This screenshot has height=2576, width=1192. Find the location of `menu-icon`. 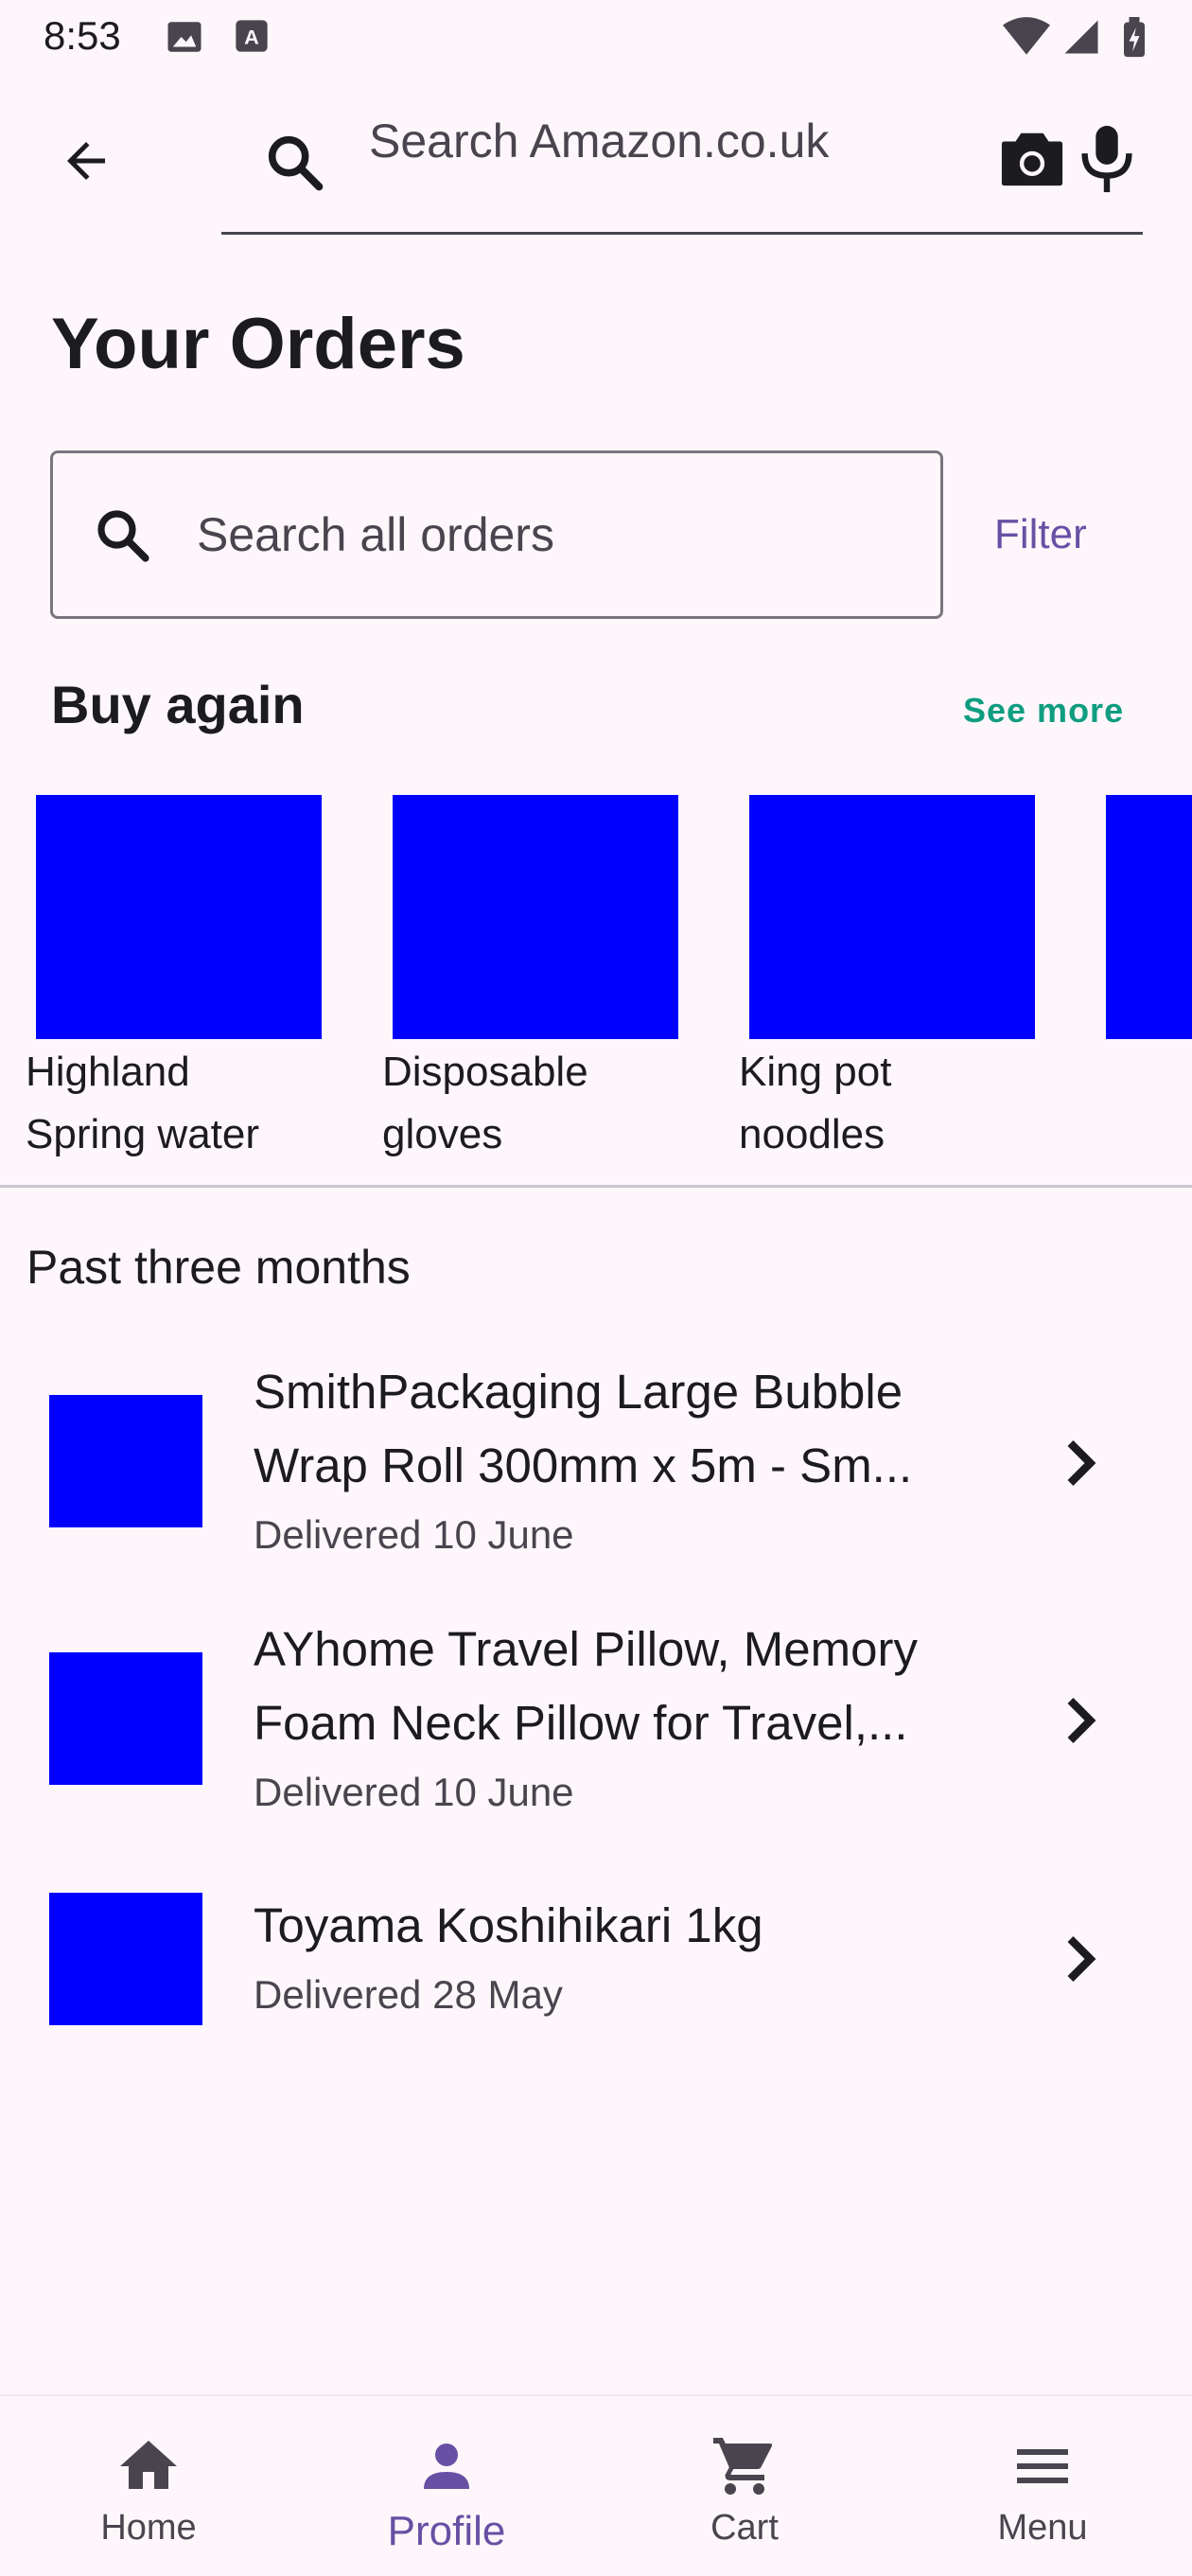

menu-icon is located at coordinates (1042, 2466).